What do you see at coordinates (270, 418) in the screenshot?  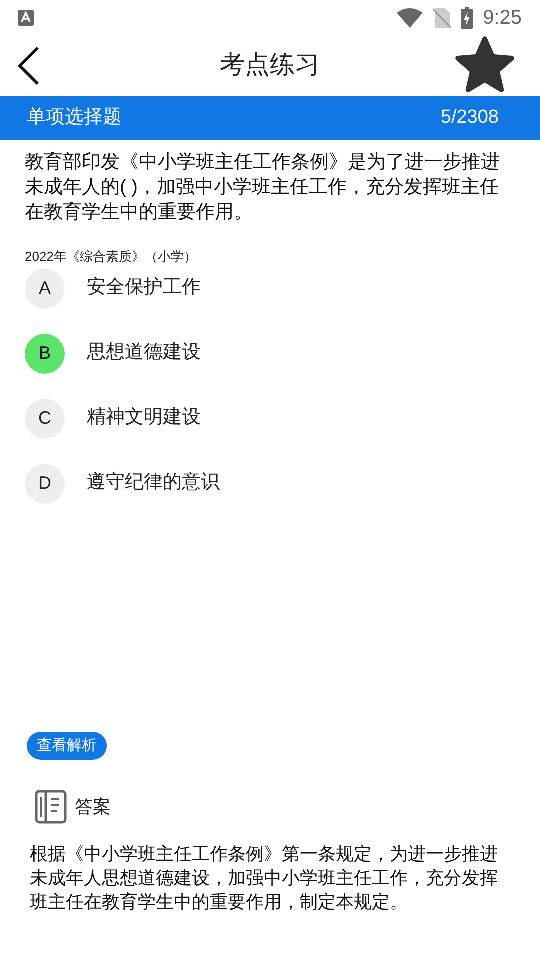 I see `answer-option: C 精神文明建设` at bounding box center [270, 418].